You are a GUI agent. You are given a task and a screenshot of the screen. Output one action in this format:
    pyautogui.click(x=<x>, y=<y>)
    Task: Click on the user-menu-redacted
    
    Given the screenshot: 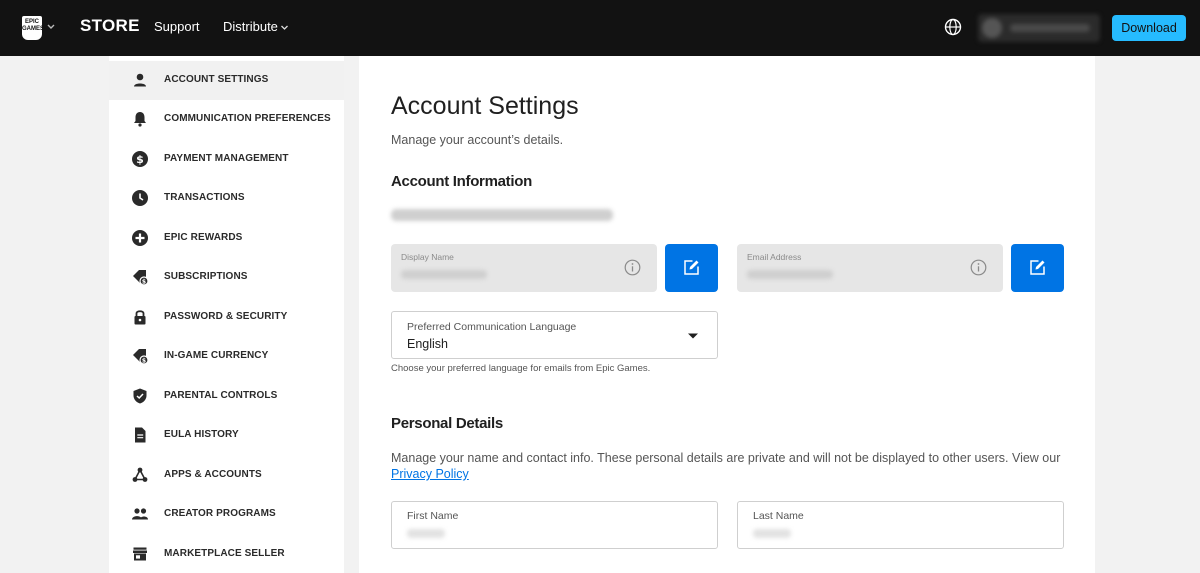 What is the action you would take?
    pyautogui.click(x=1039, y=28)
    